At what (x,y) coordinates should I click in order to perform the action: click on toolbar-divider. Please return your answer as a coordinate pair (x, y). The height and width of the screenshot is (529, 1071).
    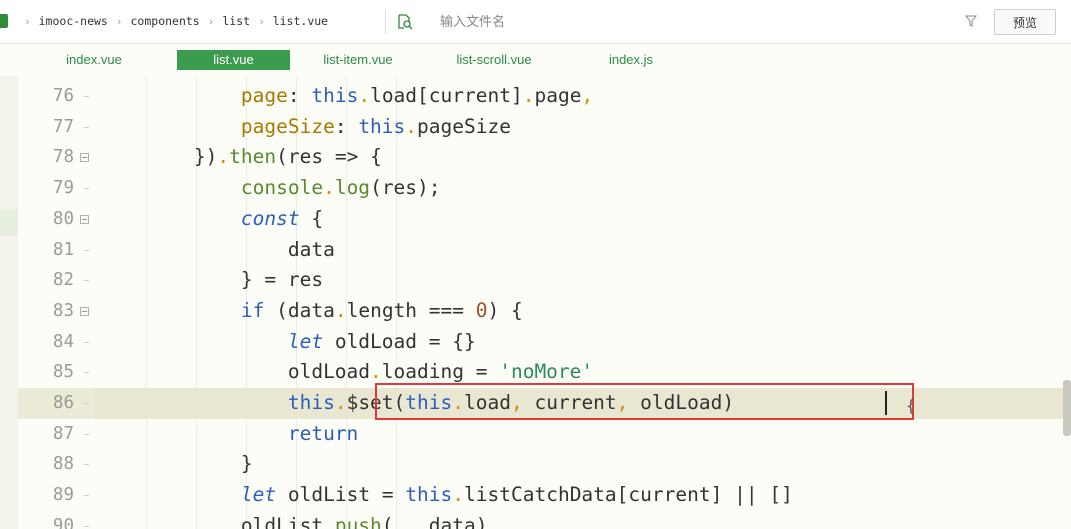
    Looking at the image, I should click on (385, 22).